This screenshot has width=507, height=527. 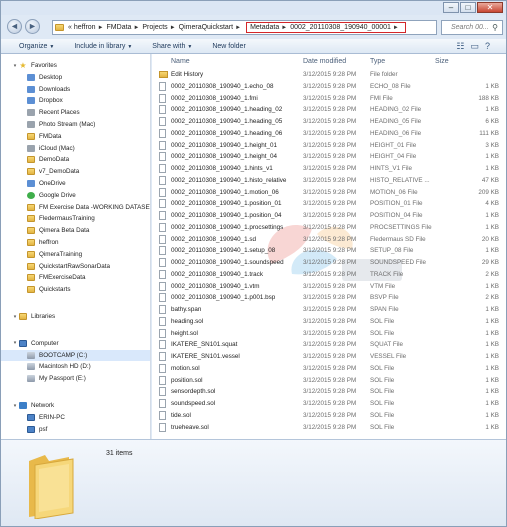 I want to click on maximize-button: □, so click(x=468, y=7).